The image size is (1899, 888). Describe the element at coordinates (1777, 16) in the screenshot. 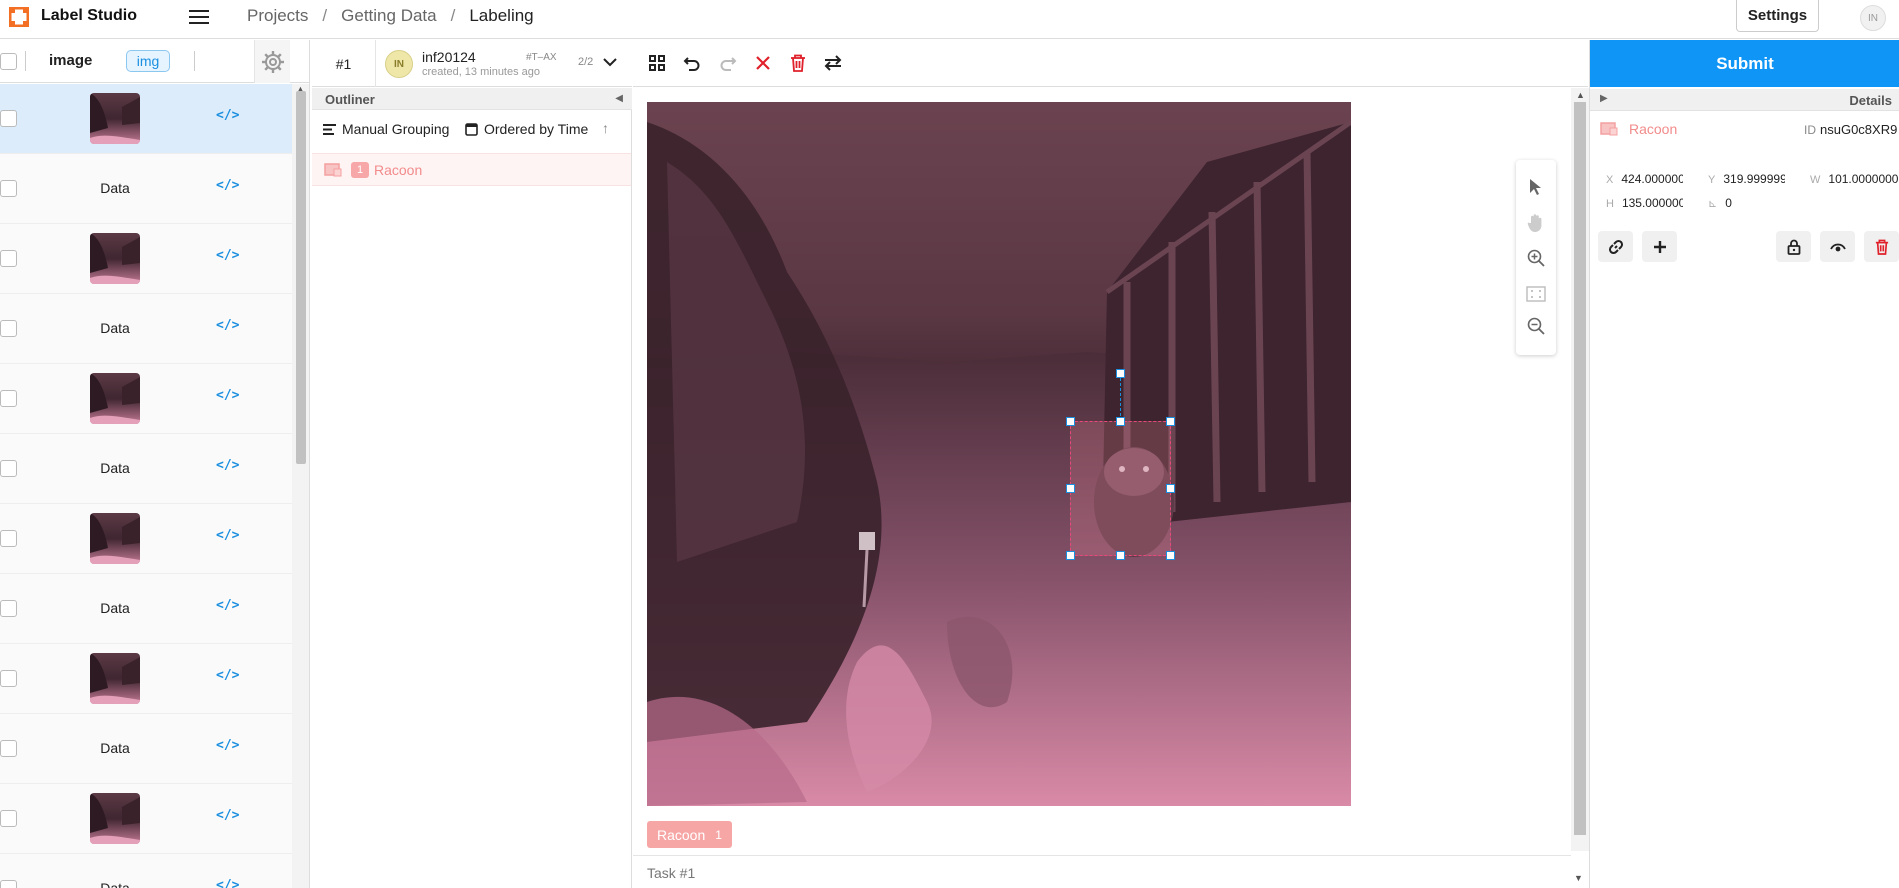

I see `settings-button: Settings` at that location.